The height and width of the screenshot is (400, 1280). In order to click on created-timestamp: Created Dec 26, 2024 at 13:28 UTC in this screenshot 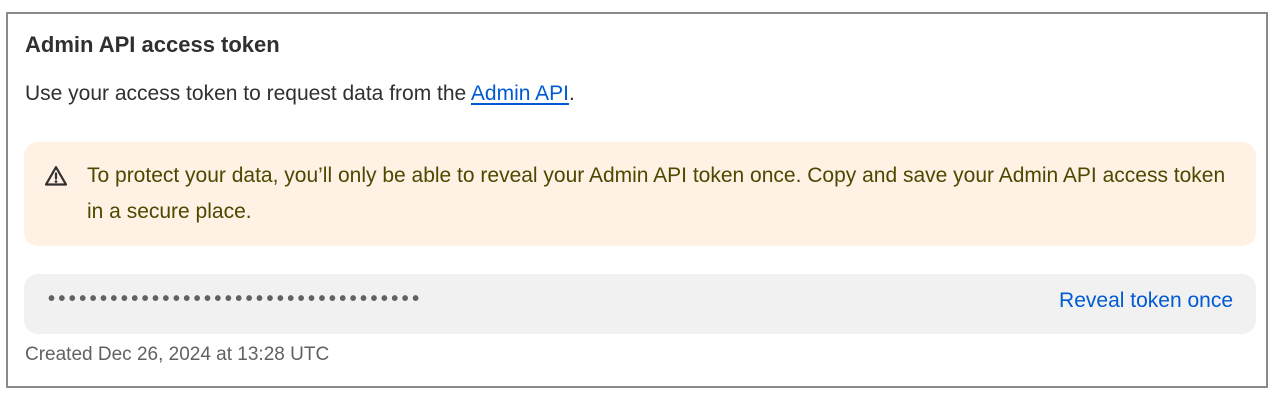, I will do `click(177, 354)`.